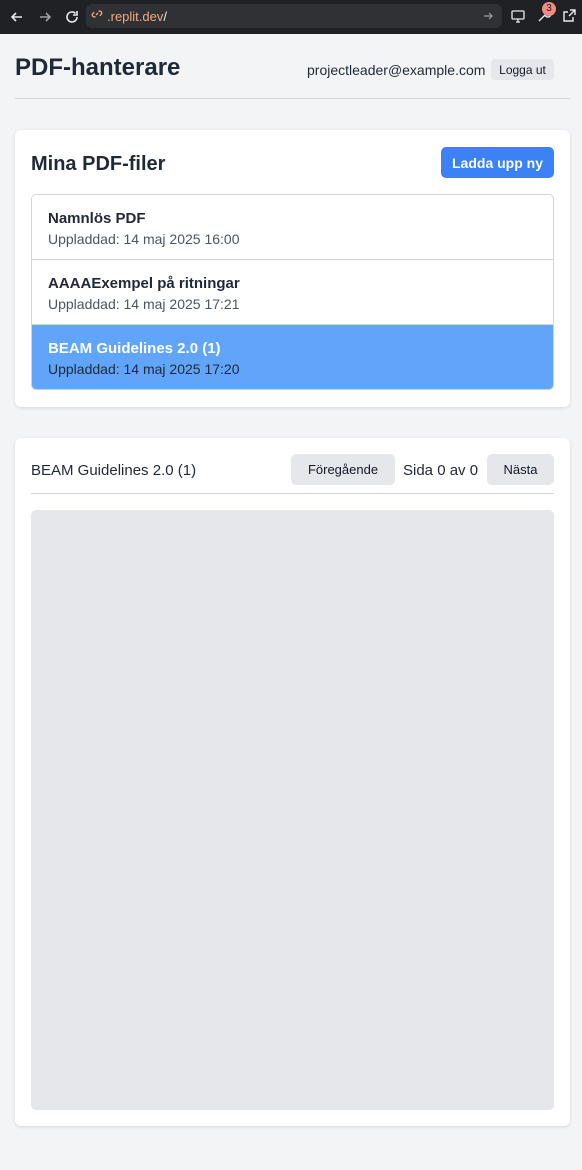 This screenshot has width=582, height=1170. I want to click on link-icon, so click(97, 16).